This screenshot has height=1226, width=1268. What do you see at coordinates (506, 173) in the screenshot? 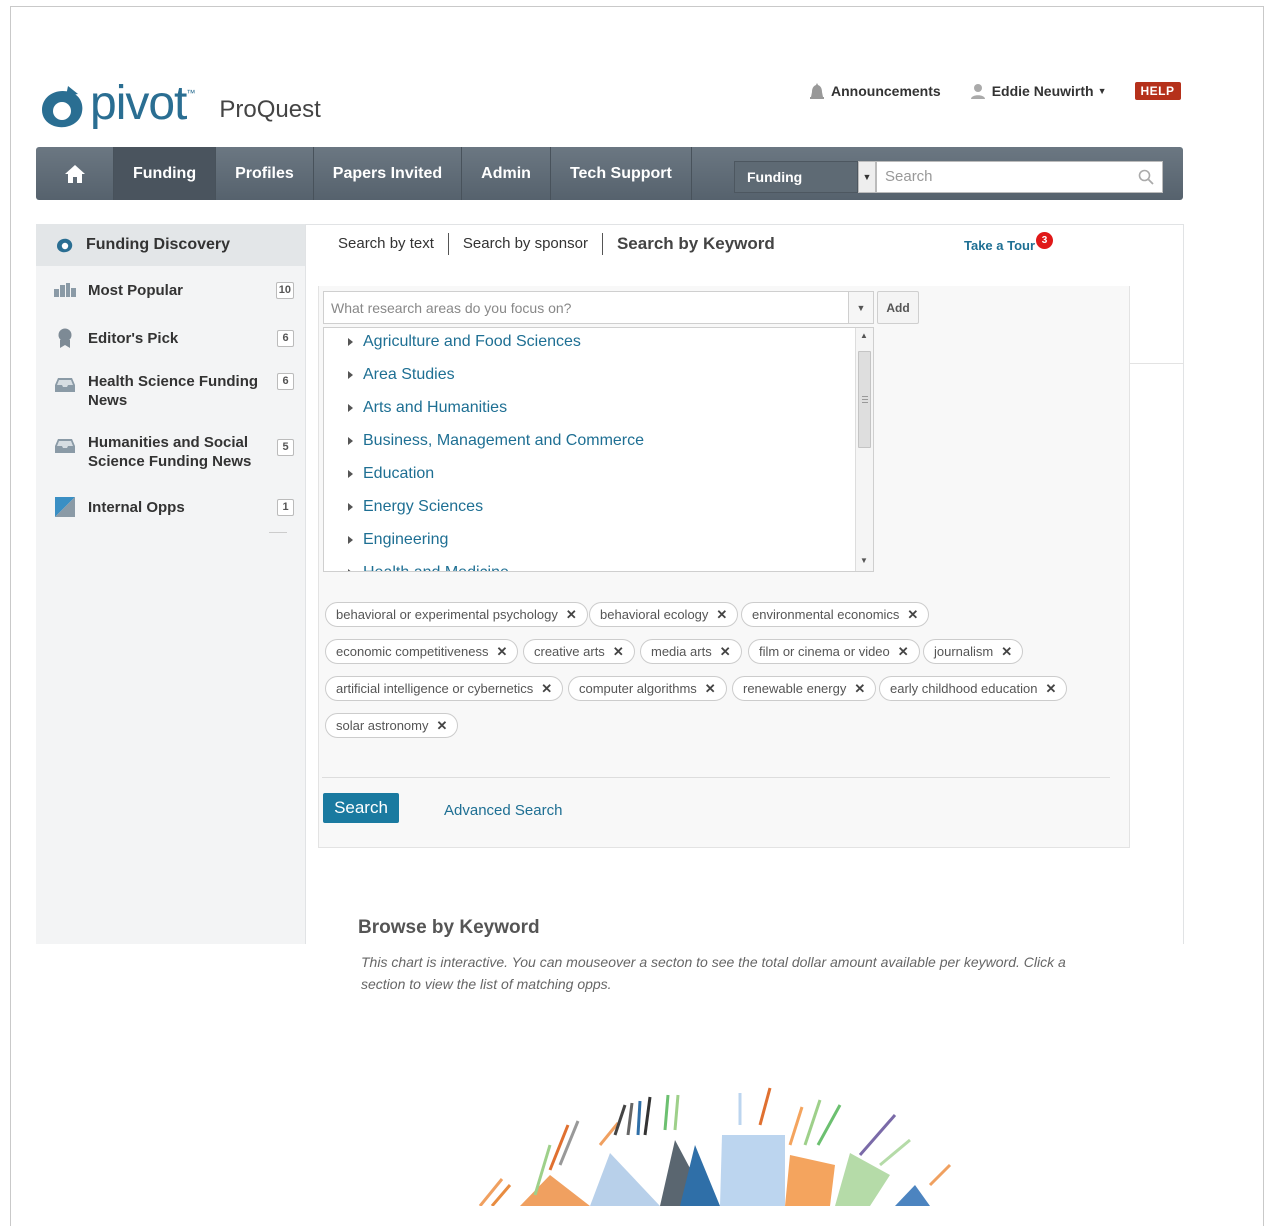
I see `nav-admin: Admin` at bounding box center [506, 173].